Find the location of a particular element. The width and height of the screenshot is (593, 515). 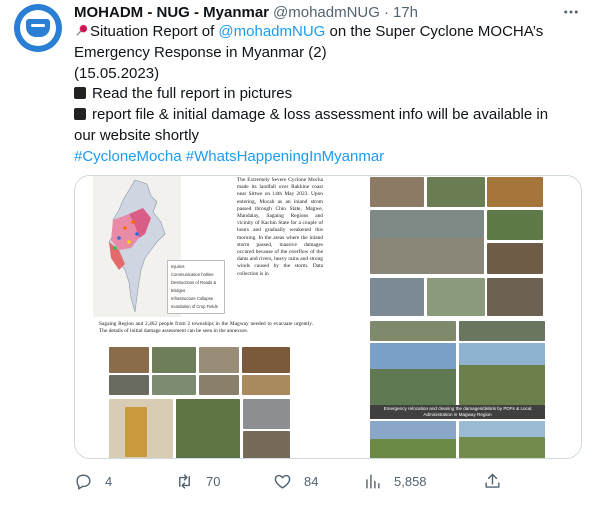

text-line-3: (15.05.2023) is located at coordinates (117, 73).